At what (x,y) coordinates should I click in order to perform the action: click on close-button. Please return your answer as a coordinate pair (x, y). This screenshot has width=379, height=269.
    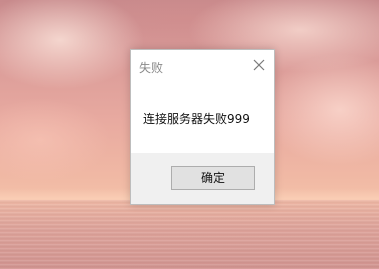
    Looking at the image, I should click on (259, 65).